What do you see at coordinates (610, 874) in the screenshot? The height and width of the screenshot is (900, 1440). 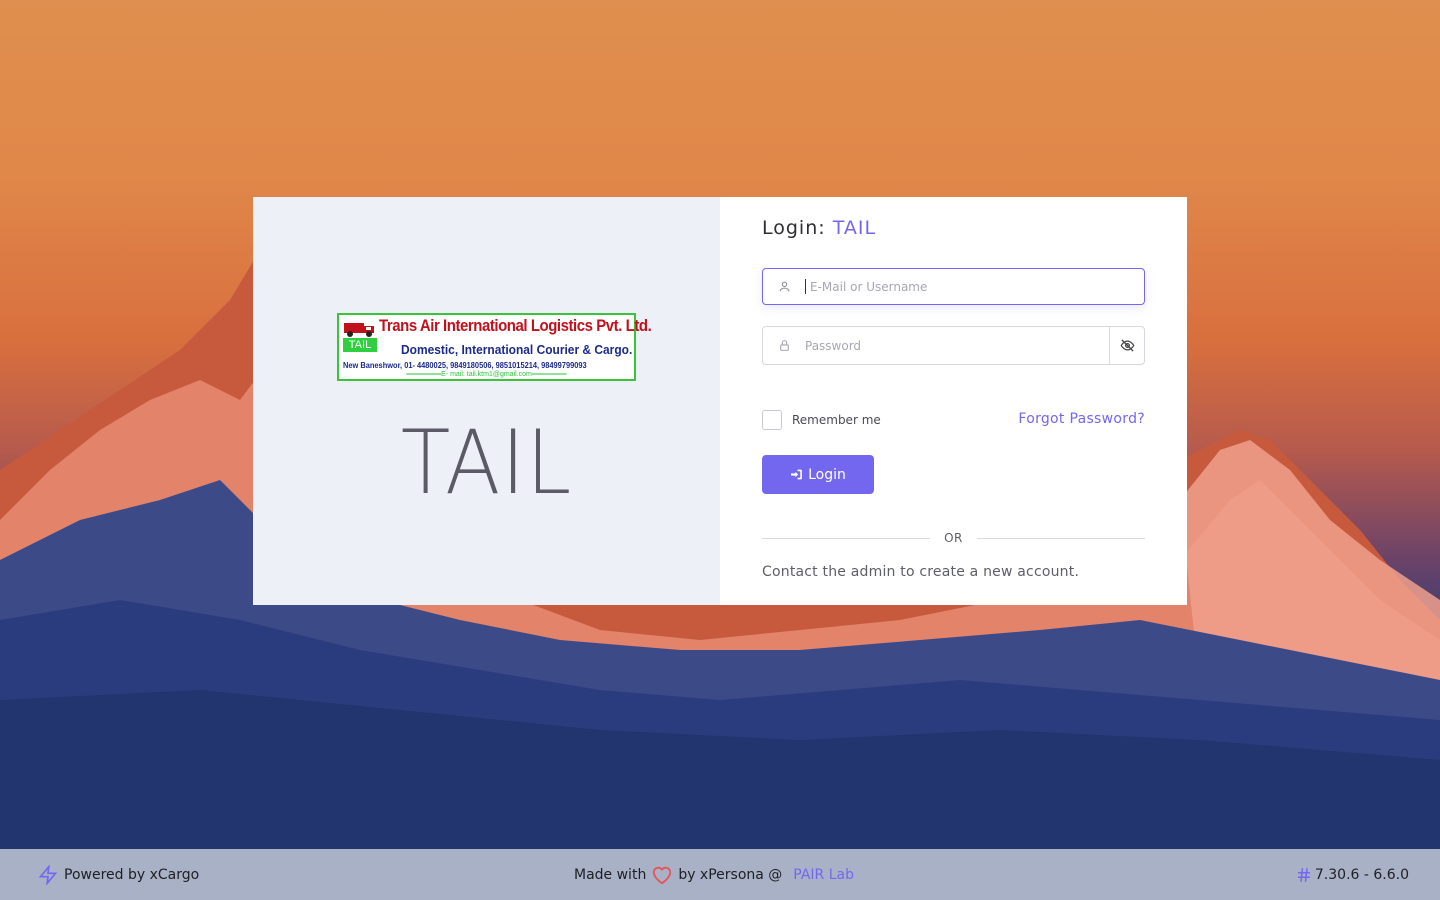 I see `made-with-text: Made with` at bounding box center [610, 874].